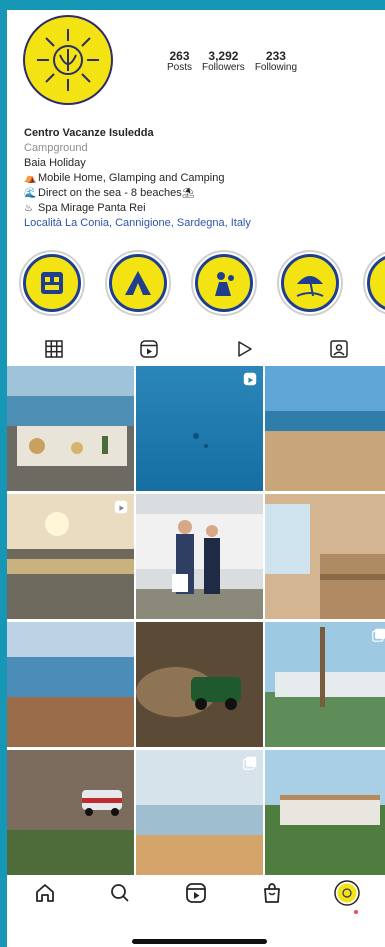 The image size is (385, 947). I want to click on rally-car-dust-image, so click(199, 684).